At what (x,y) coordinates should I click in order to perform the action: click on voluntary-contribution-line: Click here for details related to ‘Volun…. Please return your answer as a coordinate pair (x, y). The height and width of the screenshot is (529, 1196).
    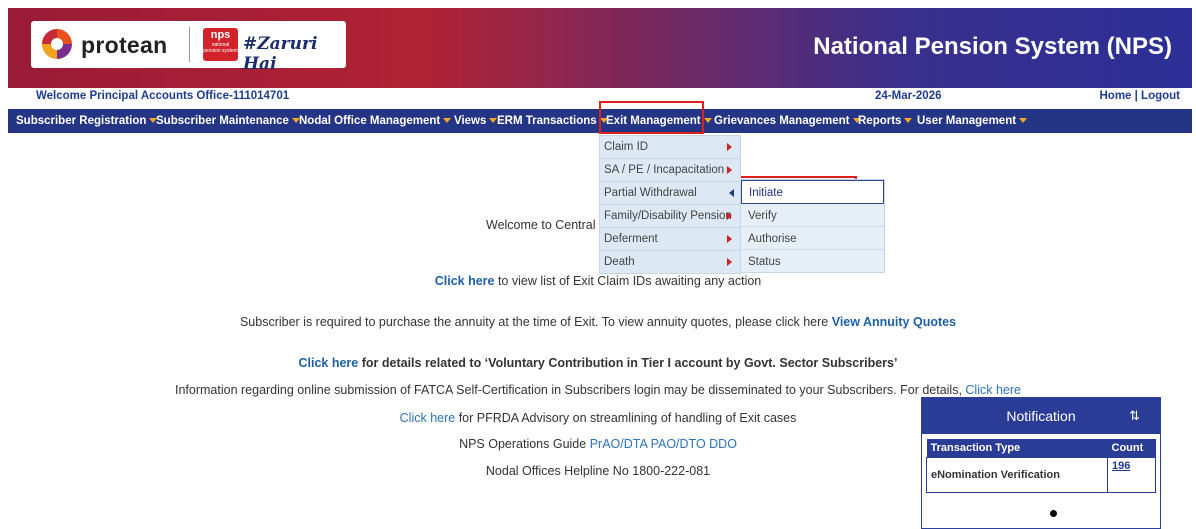
    Looking at the image, I should click on (598, 363).